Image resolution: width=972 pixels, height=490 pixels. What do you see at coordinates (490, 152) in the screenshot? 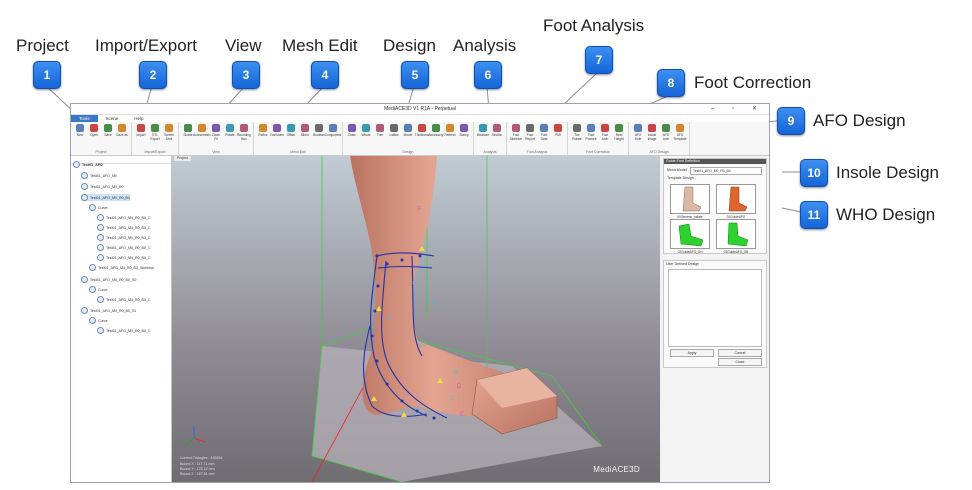
I see `ribbon-group-name: Analysis` at bounding box center [490, 152].